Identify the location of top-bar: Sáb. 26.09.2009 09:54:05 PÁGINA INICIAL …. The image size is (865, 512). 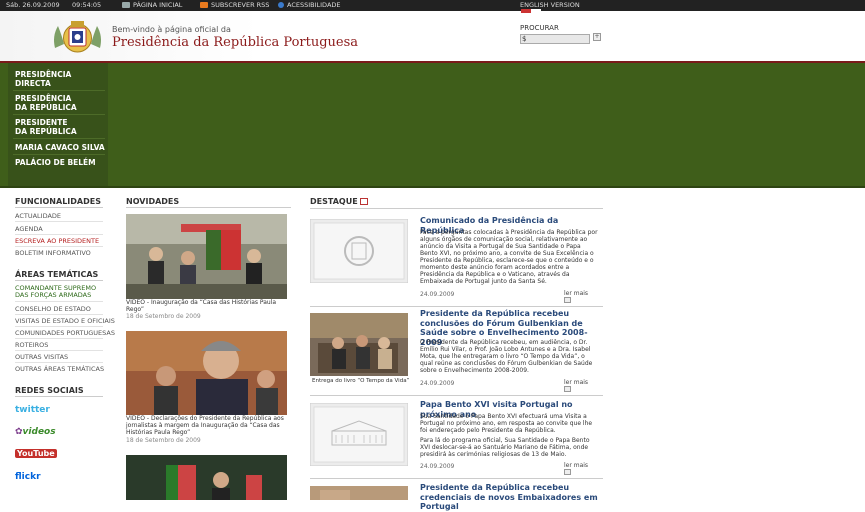
(432, 5).